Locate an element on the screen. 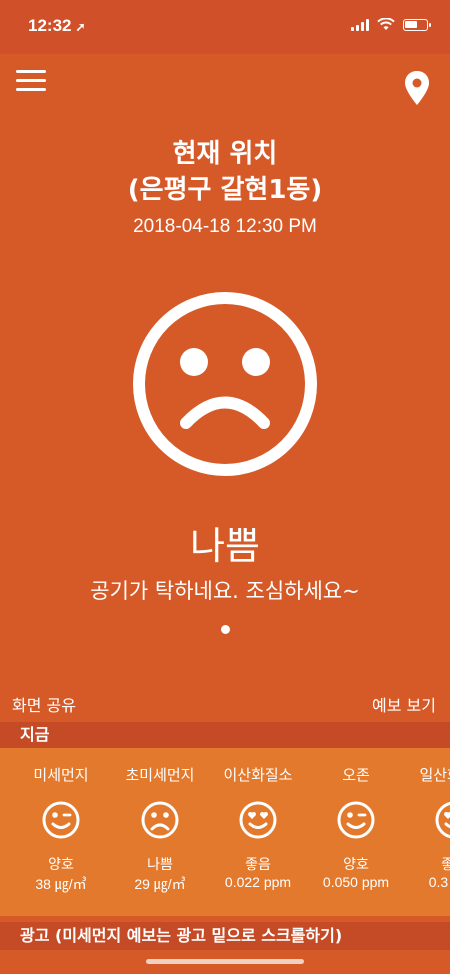  now-section-header: 지금 is located at coordinates (225, 735).